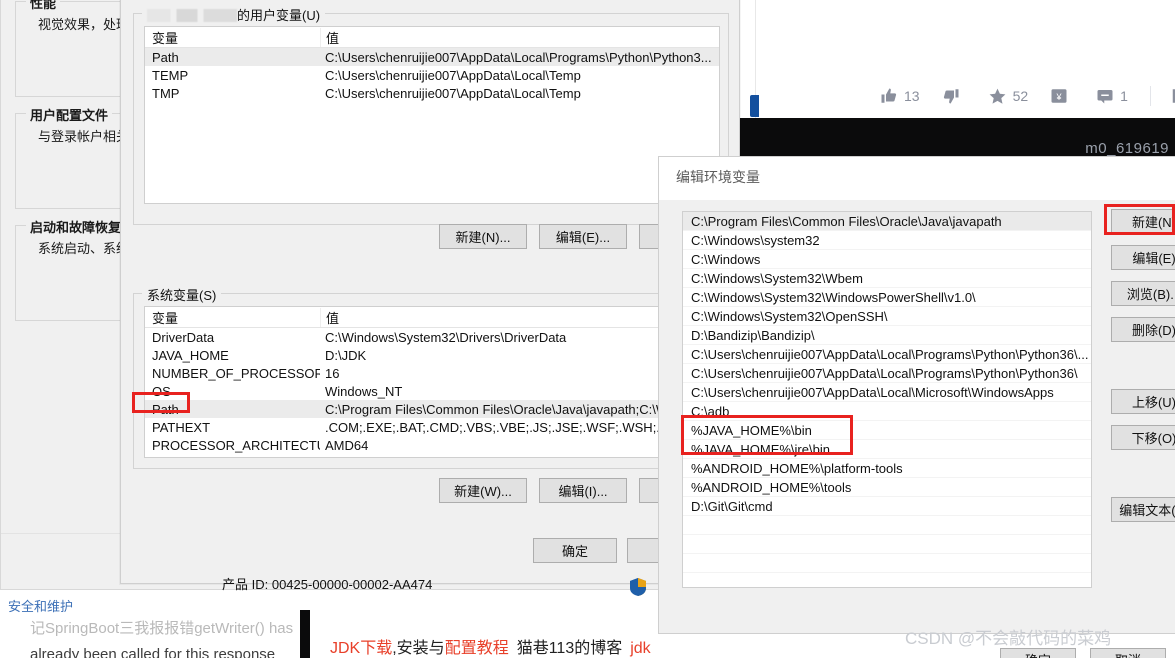 The height and width of the screenshot is (658, 1175). I want to click on author-user-id: m0_619619, so click(1127, 148).